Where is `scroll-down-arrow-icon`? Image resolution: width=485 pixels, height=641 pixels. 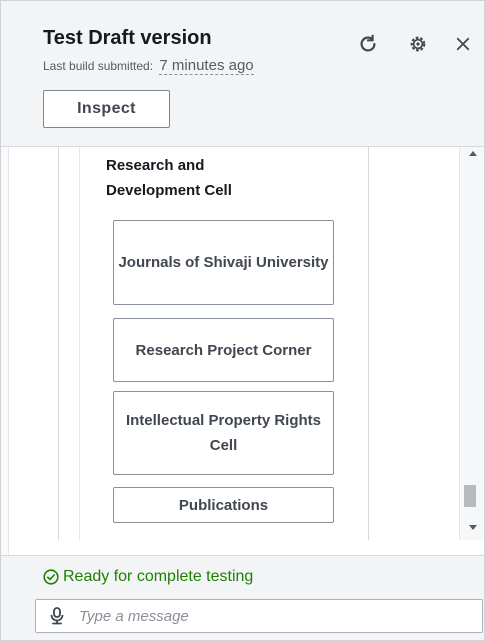 scroll-down-arrow-icon is located at coordinates (473, 527).